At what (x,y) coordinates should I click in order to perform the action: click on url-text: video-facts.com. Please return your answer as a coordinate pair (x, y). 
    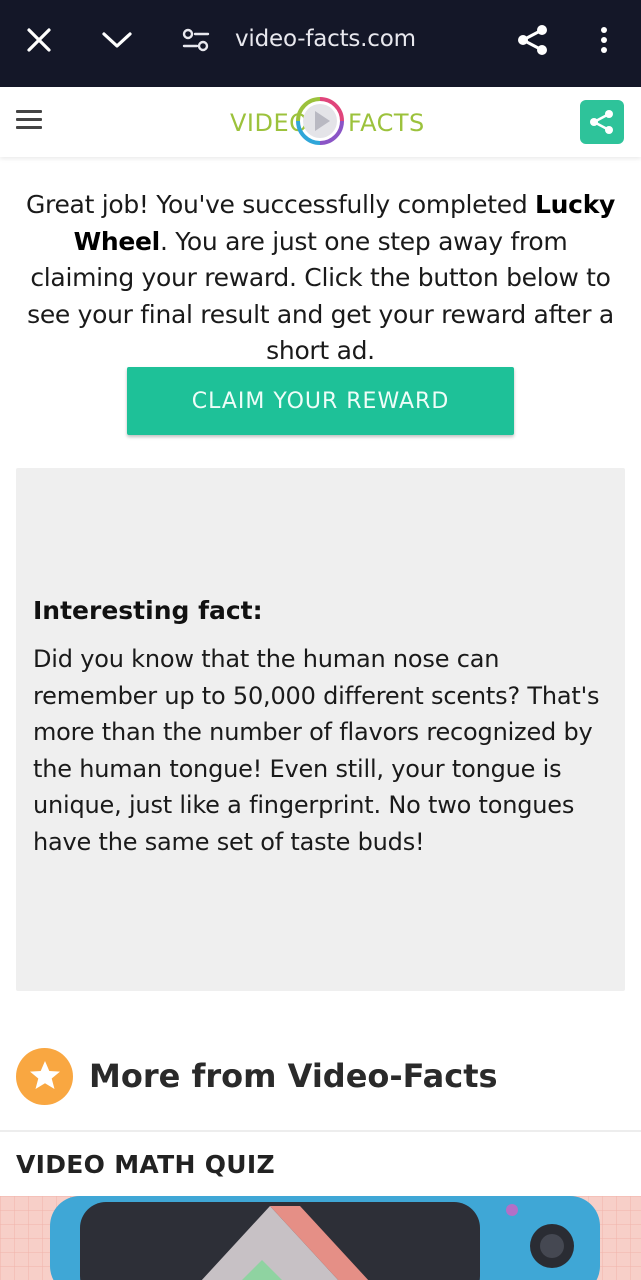
    Looking at the image, I should click on (325, 39).